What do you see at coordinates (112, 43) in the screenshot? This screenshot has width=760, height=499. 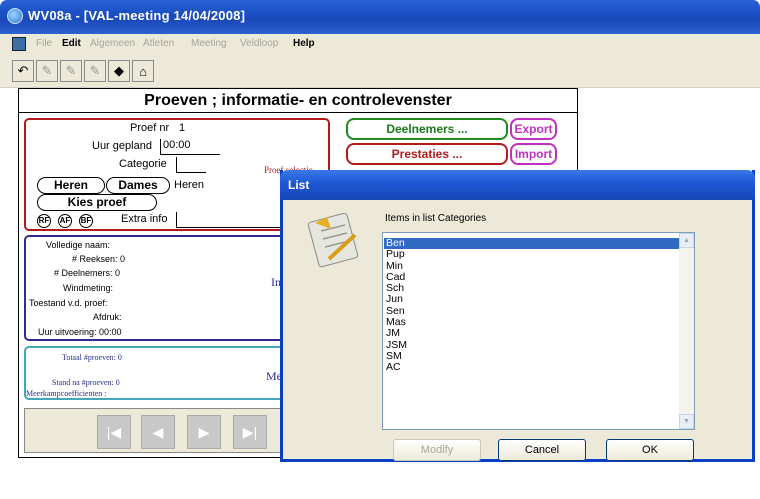 I see `menu-algemeen: Algemeen` at bounding box center [112, 43].